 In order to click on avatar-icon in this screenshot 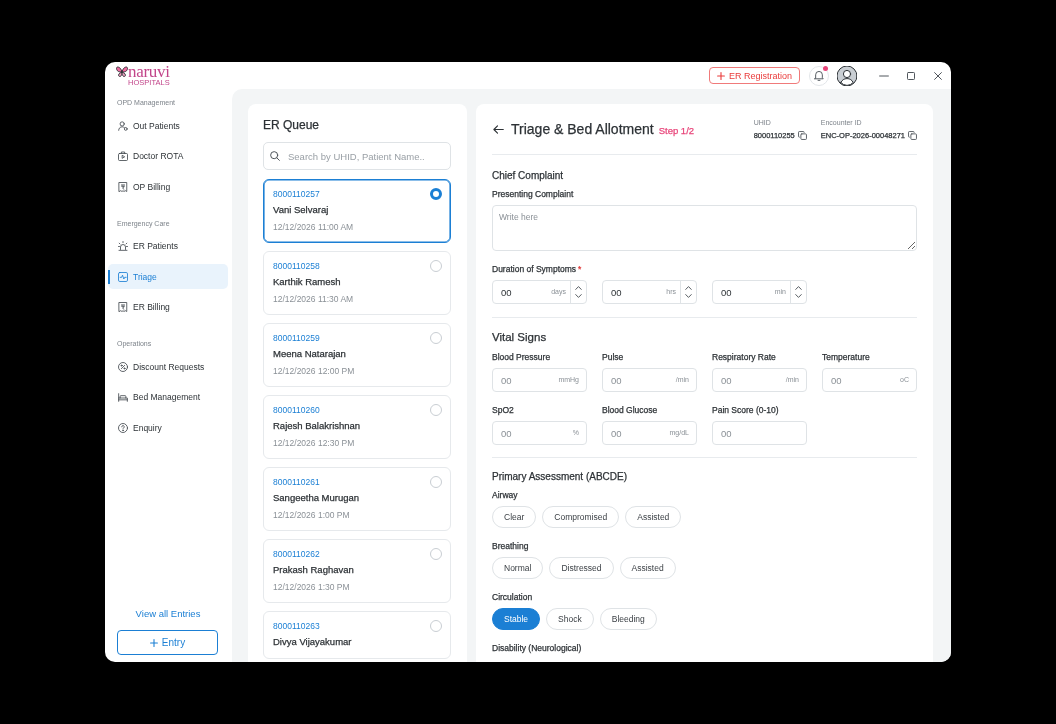, I will do `click(847, 75)`.